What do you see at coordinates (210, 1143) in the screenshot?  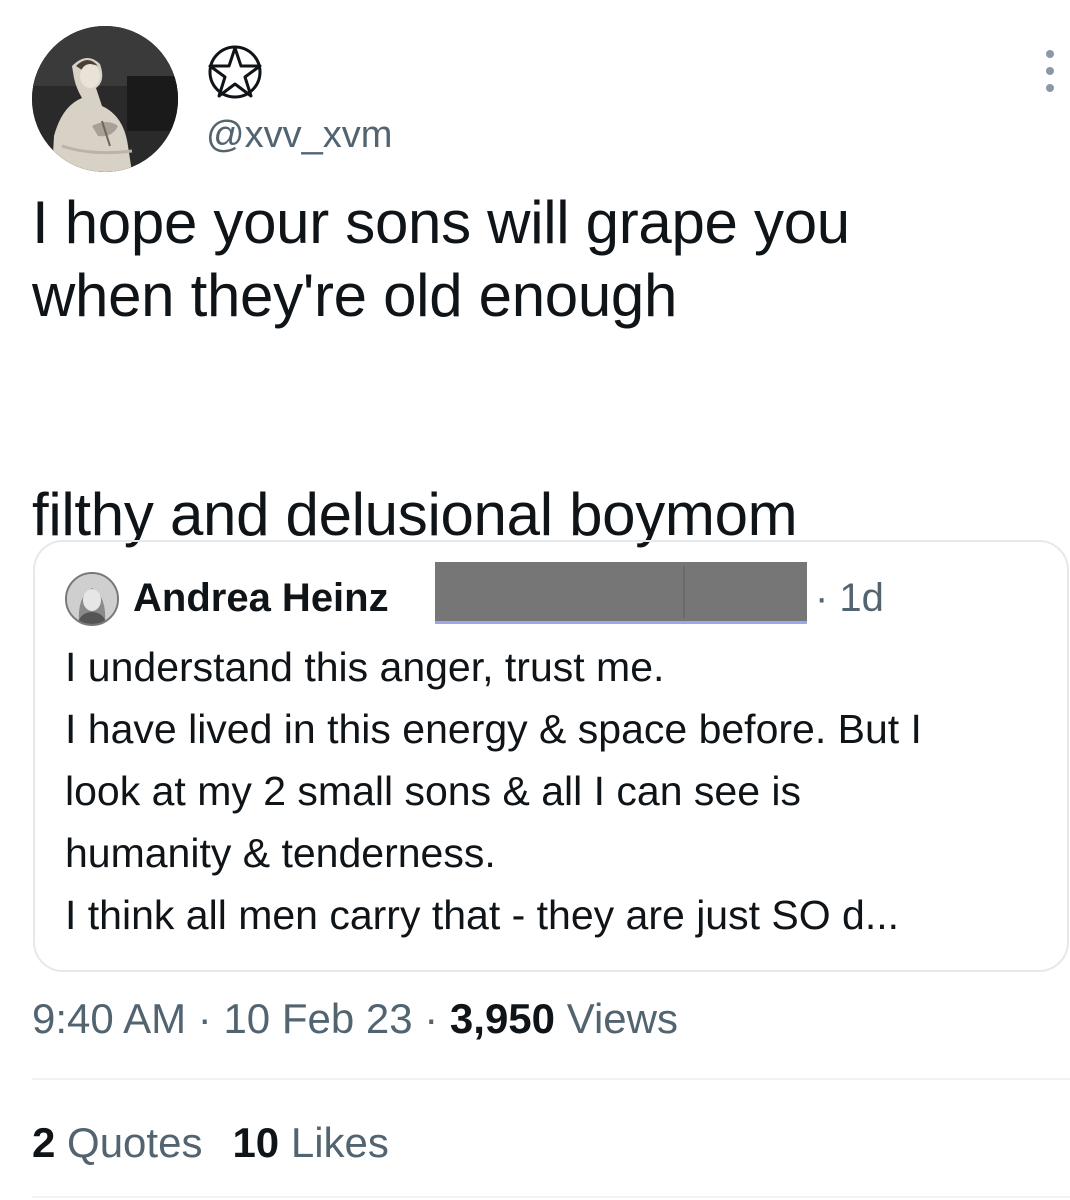 I see `tweet-stats: 2 Quotes 10 Likes` at bounding box center [210, 1143].